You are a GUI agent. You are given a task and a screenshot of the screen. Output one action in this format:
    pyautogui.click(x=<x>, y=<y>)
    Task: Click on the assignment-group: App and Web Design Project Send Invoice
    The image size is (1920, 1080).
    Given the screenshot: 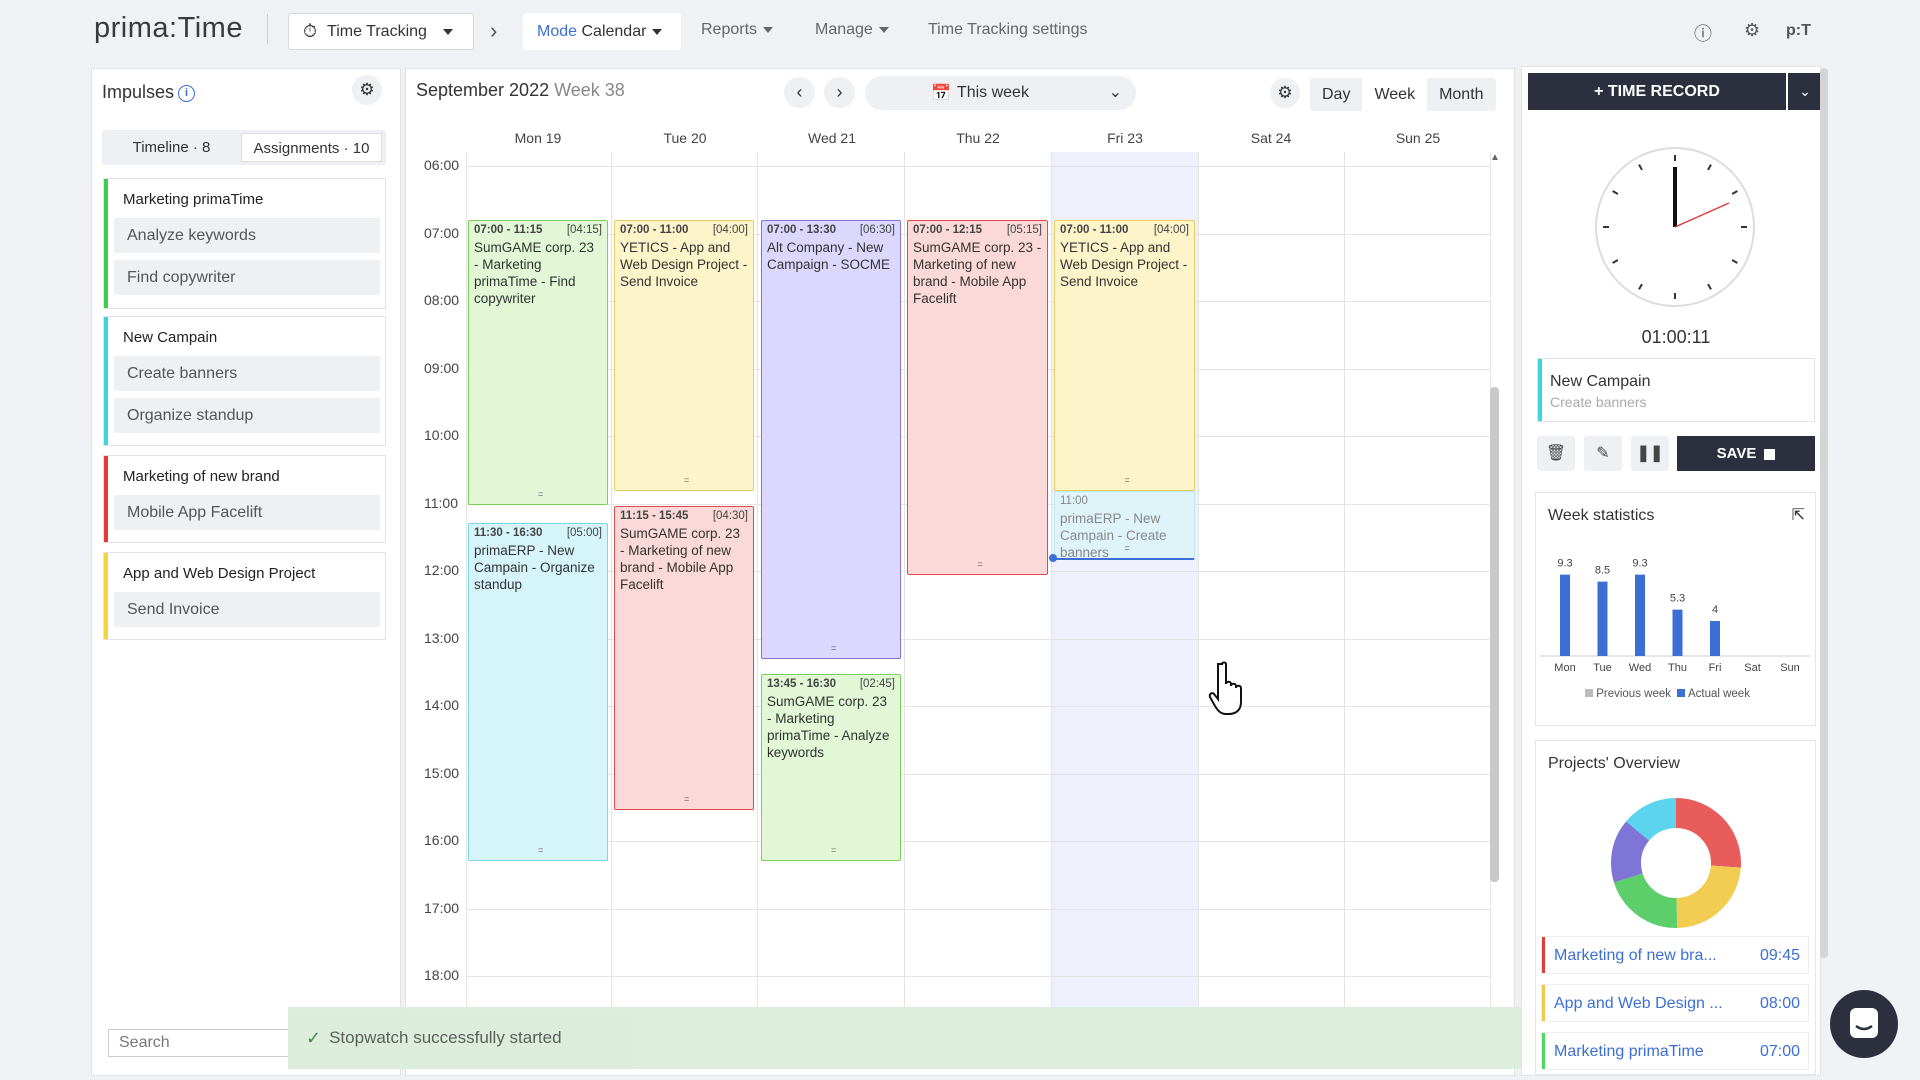 What is the action you would take?
    pyautogui.click(x=244, y=596)
    